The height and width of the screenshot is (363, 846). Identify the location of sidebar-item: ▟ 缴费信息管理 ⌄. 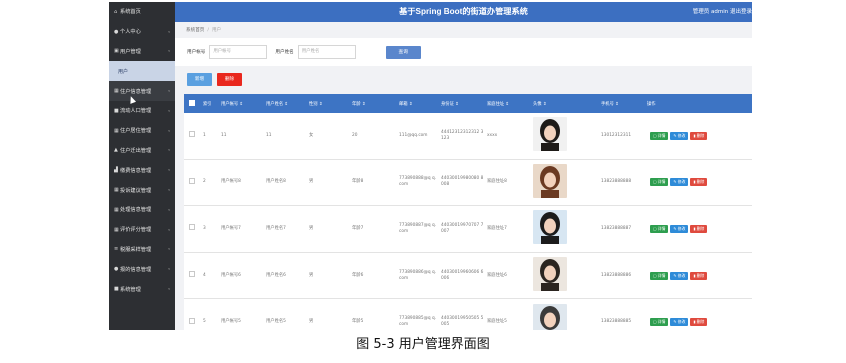
(142, 170).